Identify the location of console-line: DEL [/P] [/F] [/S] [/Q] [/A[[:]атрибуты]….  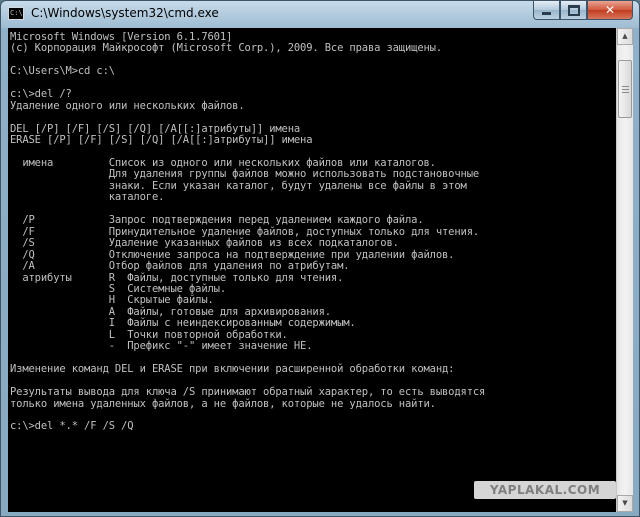
(155, 128).